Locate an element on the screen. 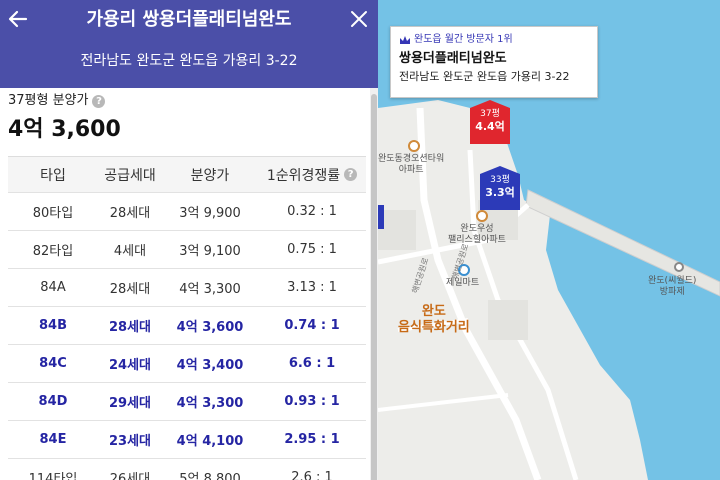 The image size is (720, 480). food-street-line1: 완도 is located at coordinates (433, 311).